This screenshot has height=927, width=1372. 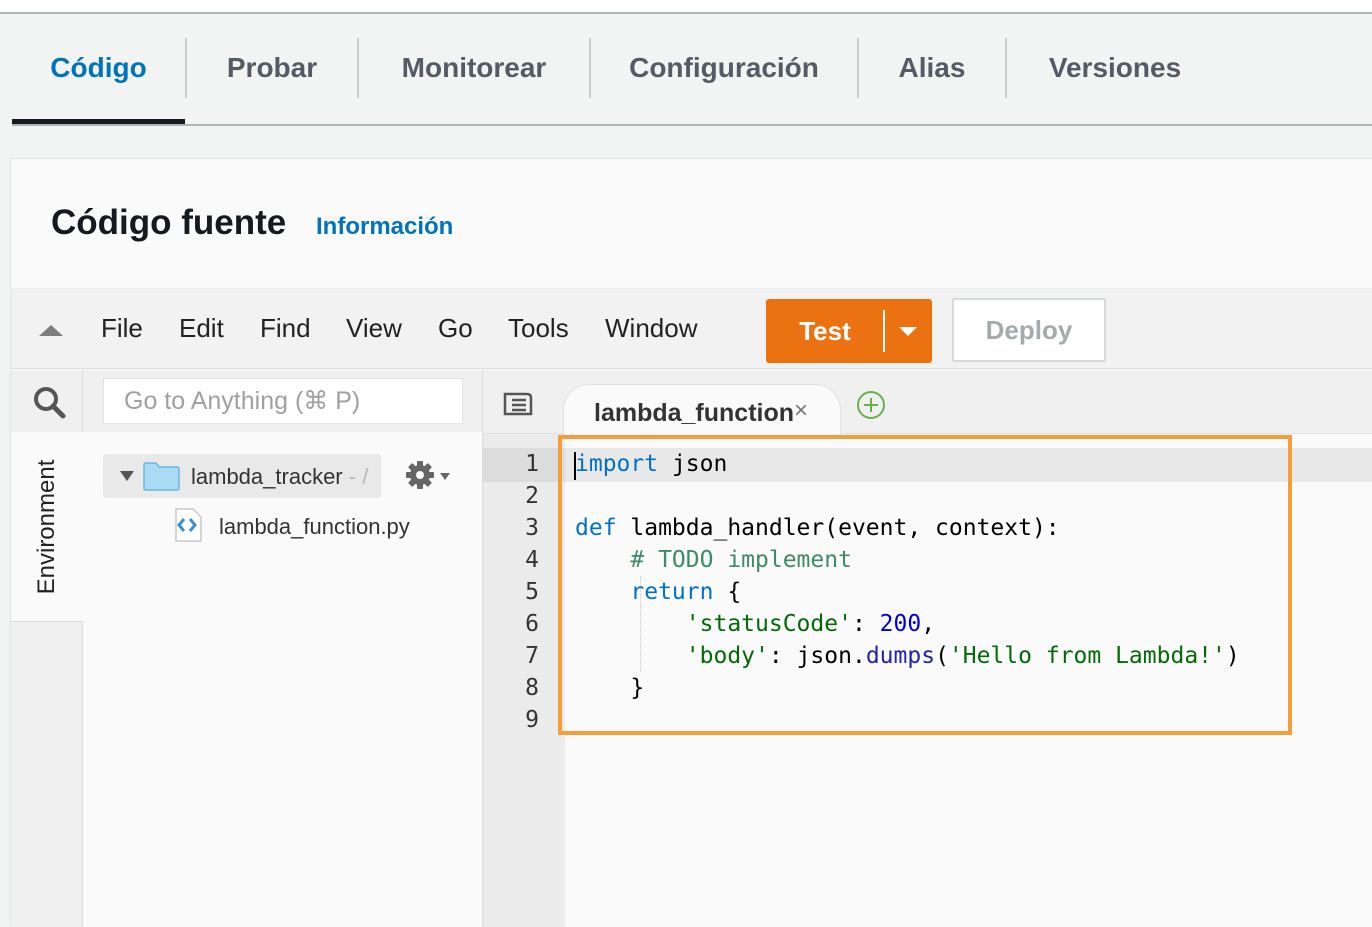 I want to click on deploy-button: Deploy, so click(x=1029, y=330).